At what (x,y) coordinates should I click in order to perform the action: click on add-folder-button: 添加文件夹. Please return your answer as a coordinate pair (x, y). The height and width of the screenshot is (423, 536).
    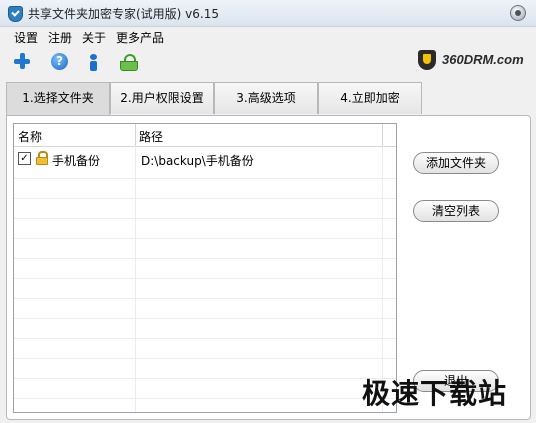
    Looking at the image, I should click on (456, 163).